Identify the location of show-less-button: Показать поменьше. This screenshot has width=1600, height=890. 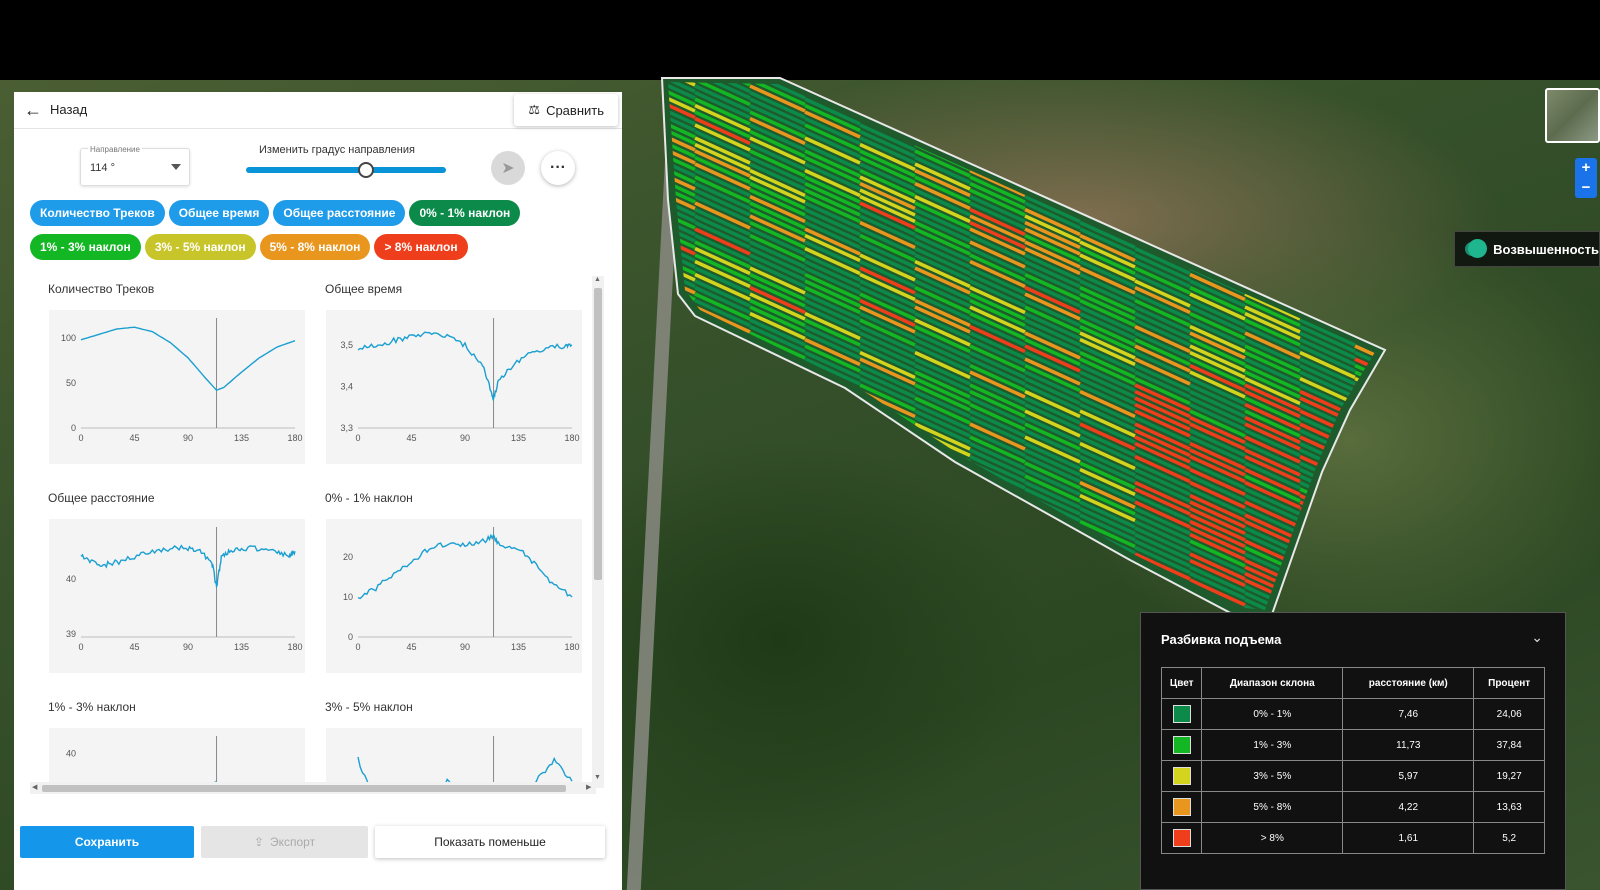
(490, 842).